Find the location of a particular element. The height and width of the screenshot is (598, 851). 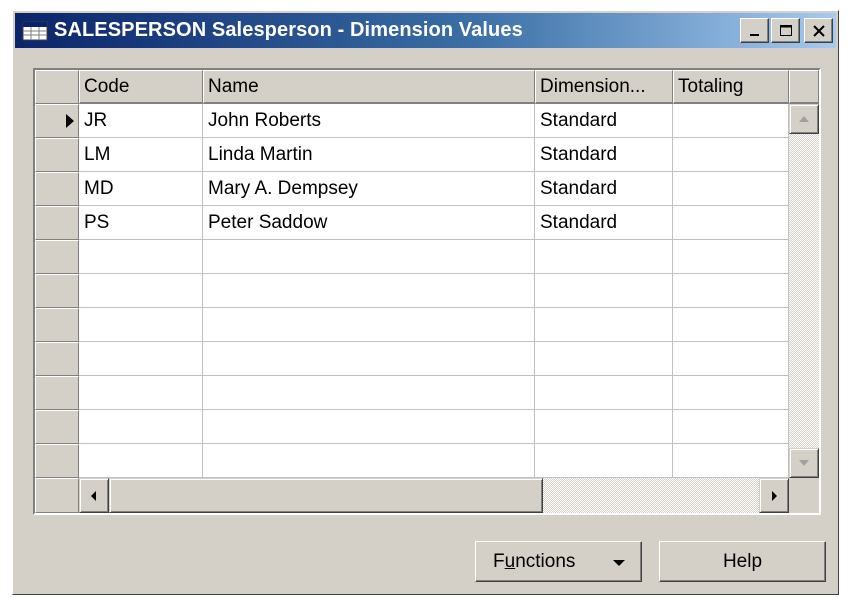

column-header-totaling: Totaling is located at coordinates (731, 87).